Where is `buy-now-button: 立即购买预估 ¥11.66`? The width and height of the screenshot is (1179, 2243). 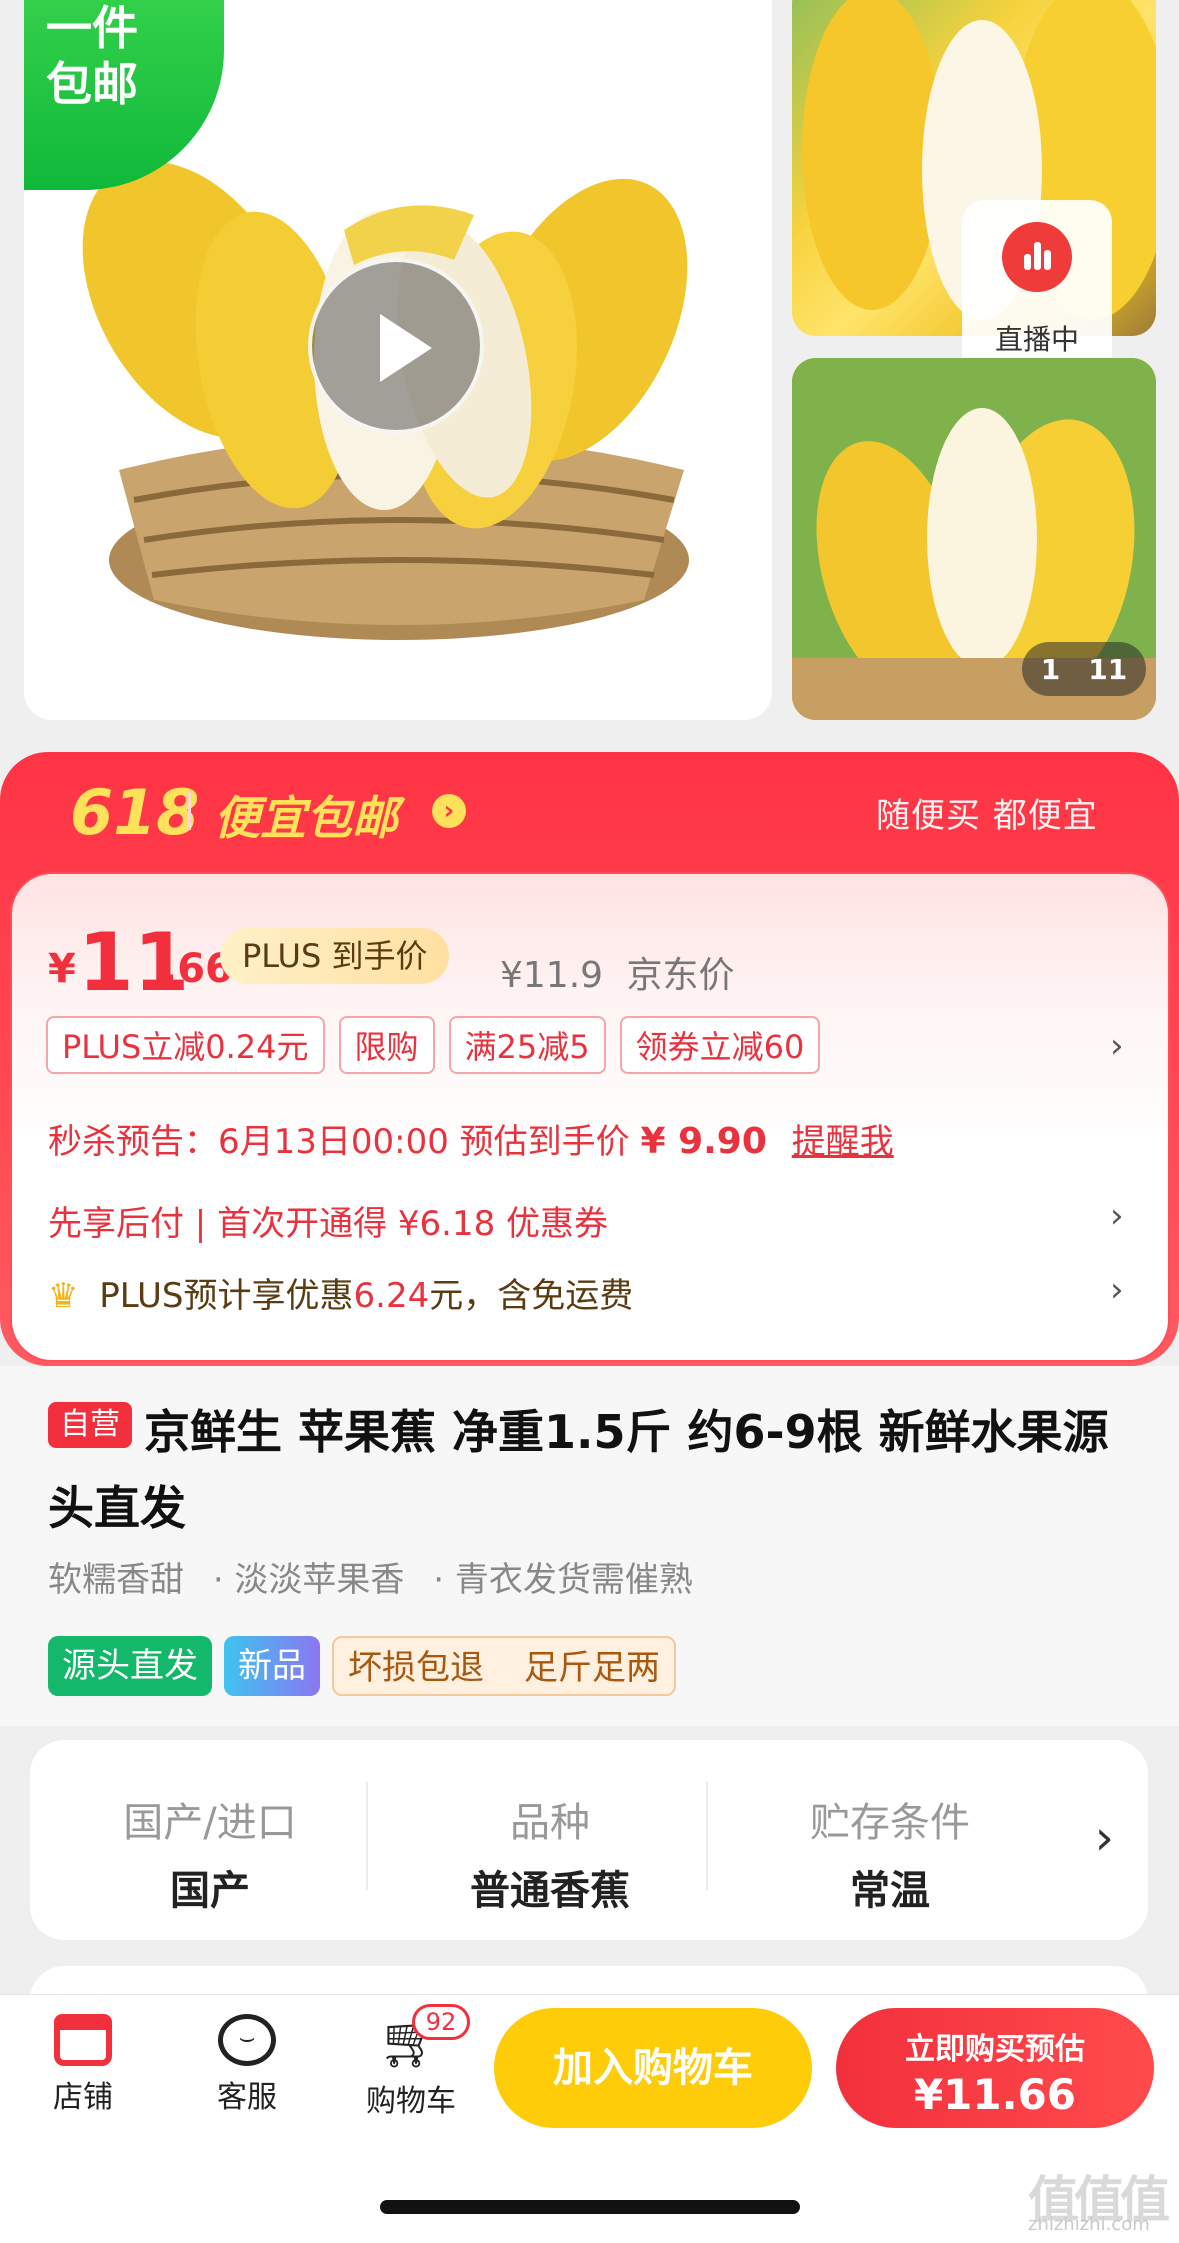 buy-now-button: 立即购买预估 ¥11.66 is located at coordinates (995, 2068).